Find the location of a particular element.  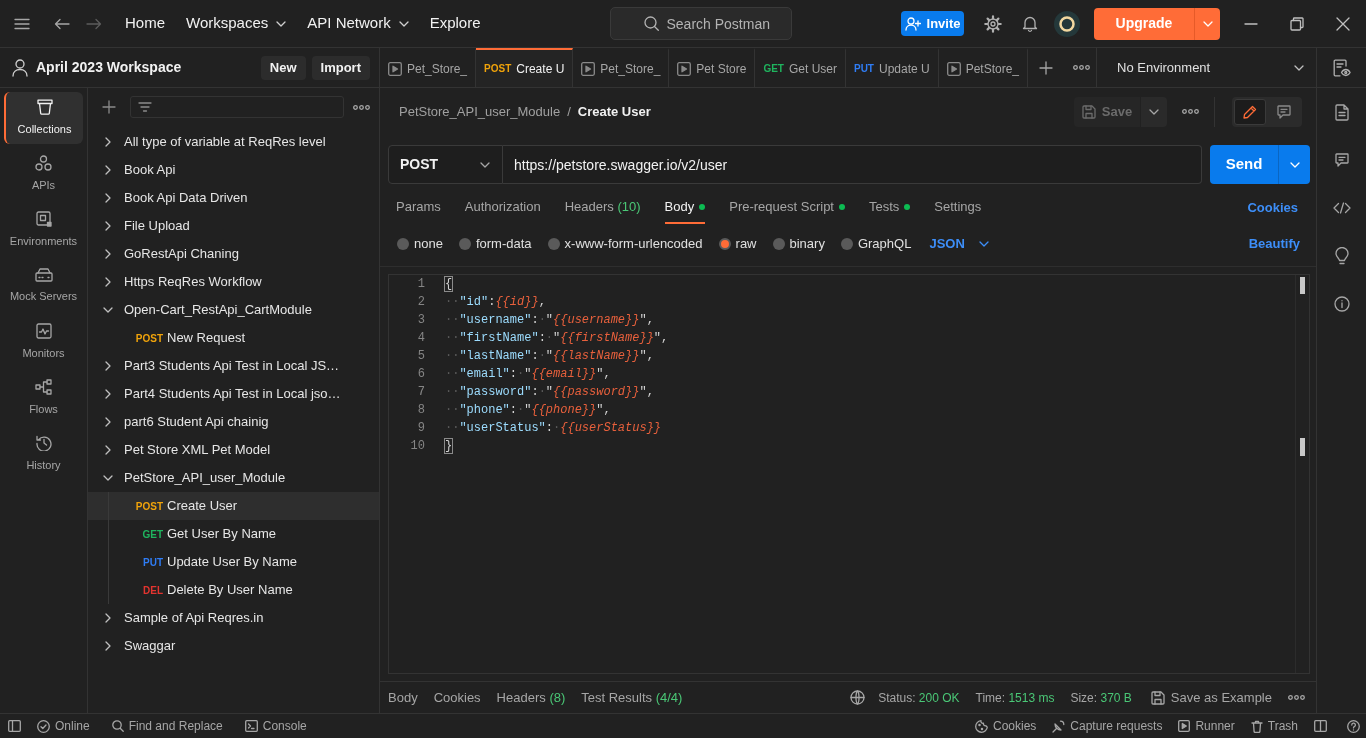

collection-item: Https ReqRes Workflow is located at coordinates (233, 282).